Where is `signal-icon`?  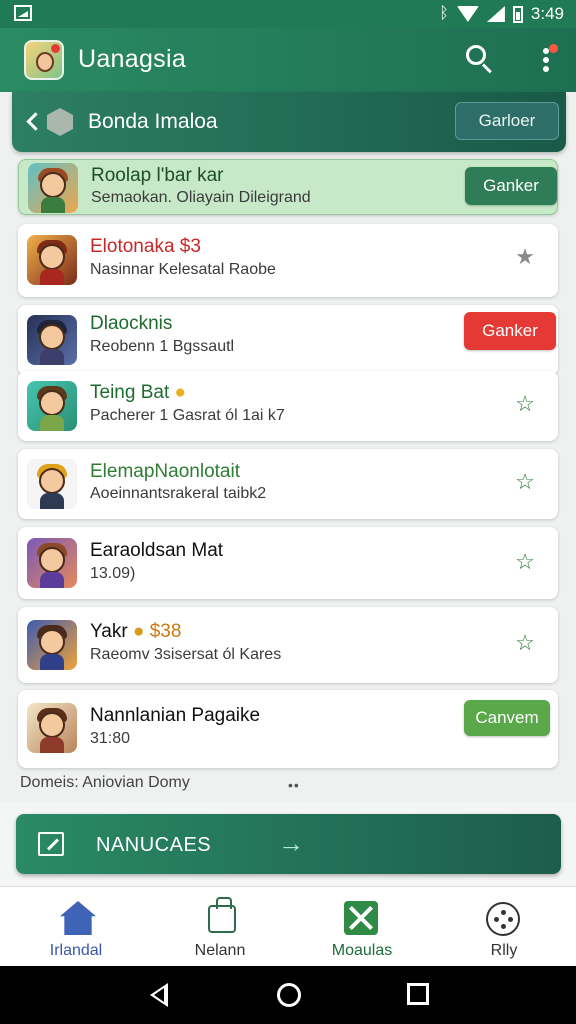 signal-icon is located at coordinates (495, 14).